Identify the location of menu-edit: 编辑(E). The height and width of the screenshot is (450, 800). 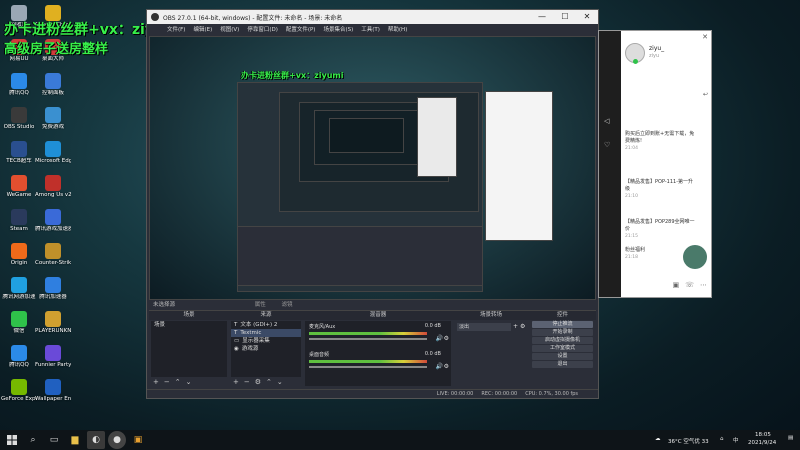
(202, 29).